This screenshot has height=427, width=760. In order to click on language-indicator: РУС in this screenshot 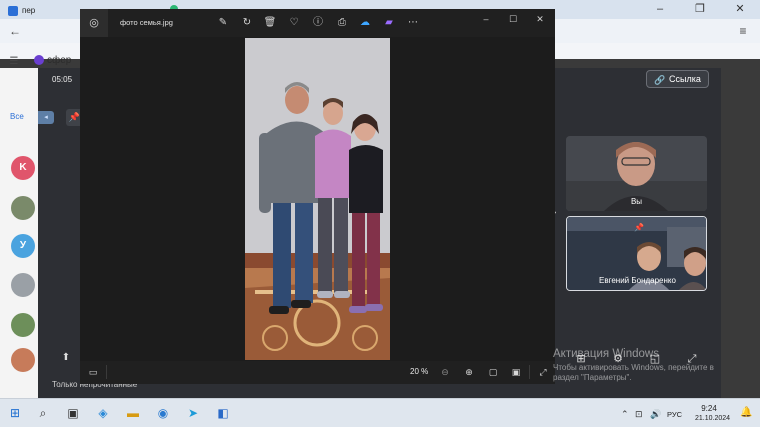, I will do `click(674, 414)`.